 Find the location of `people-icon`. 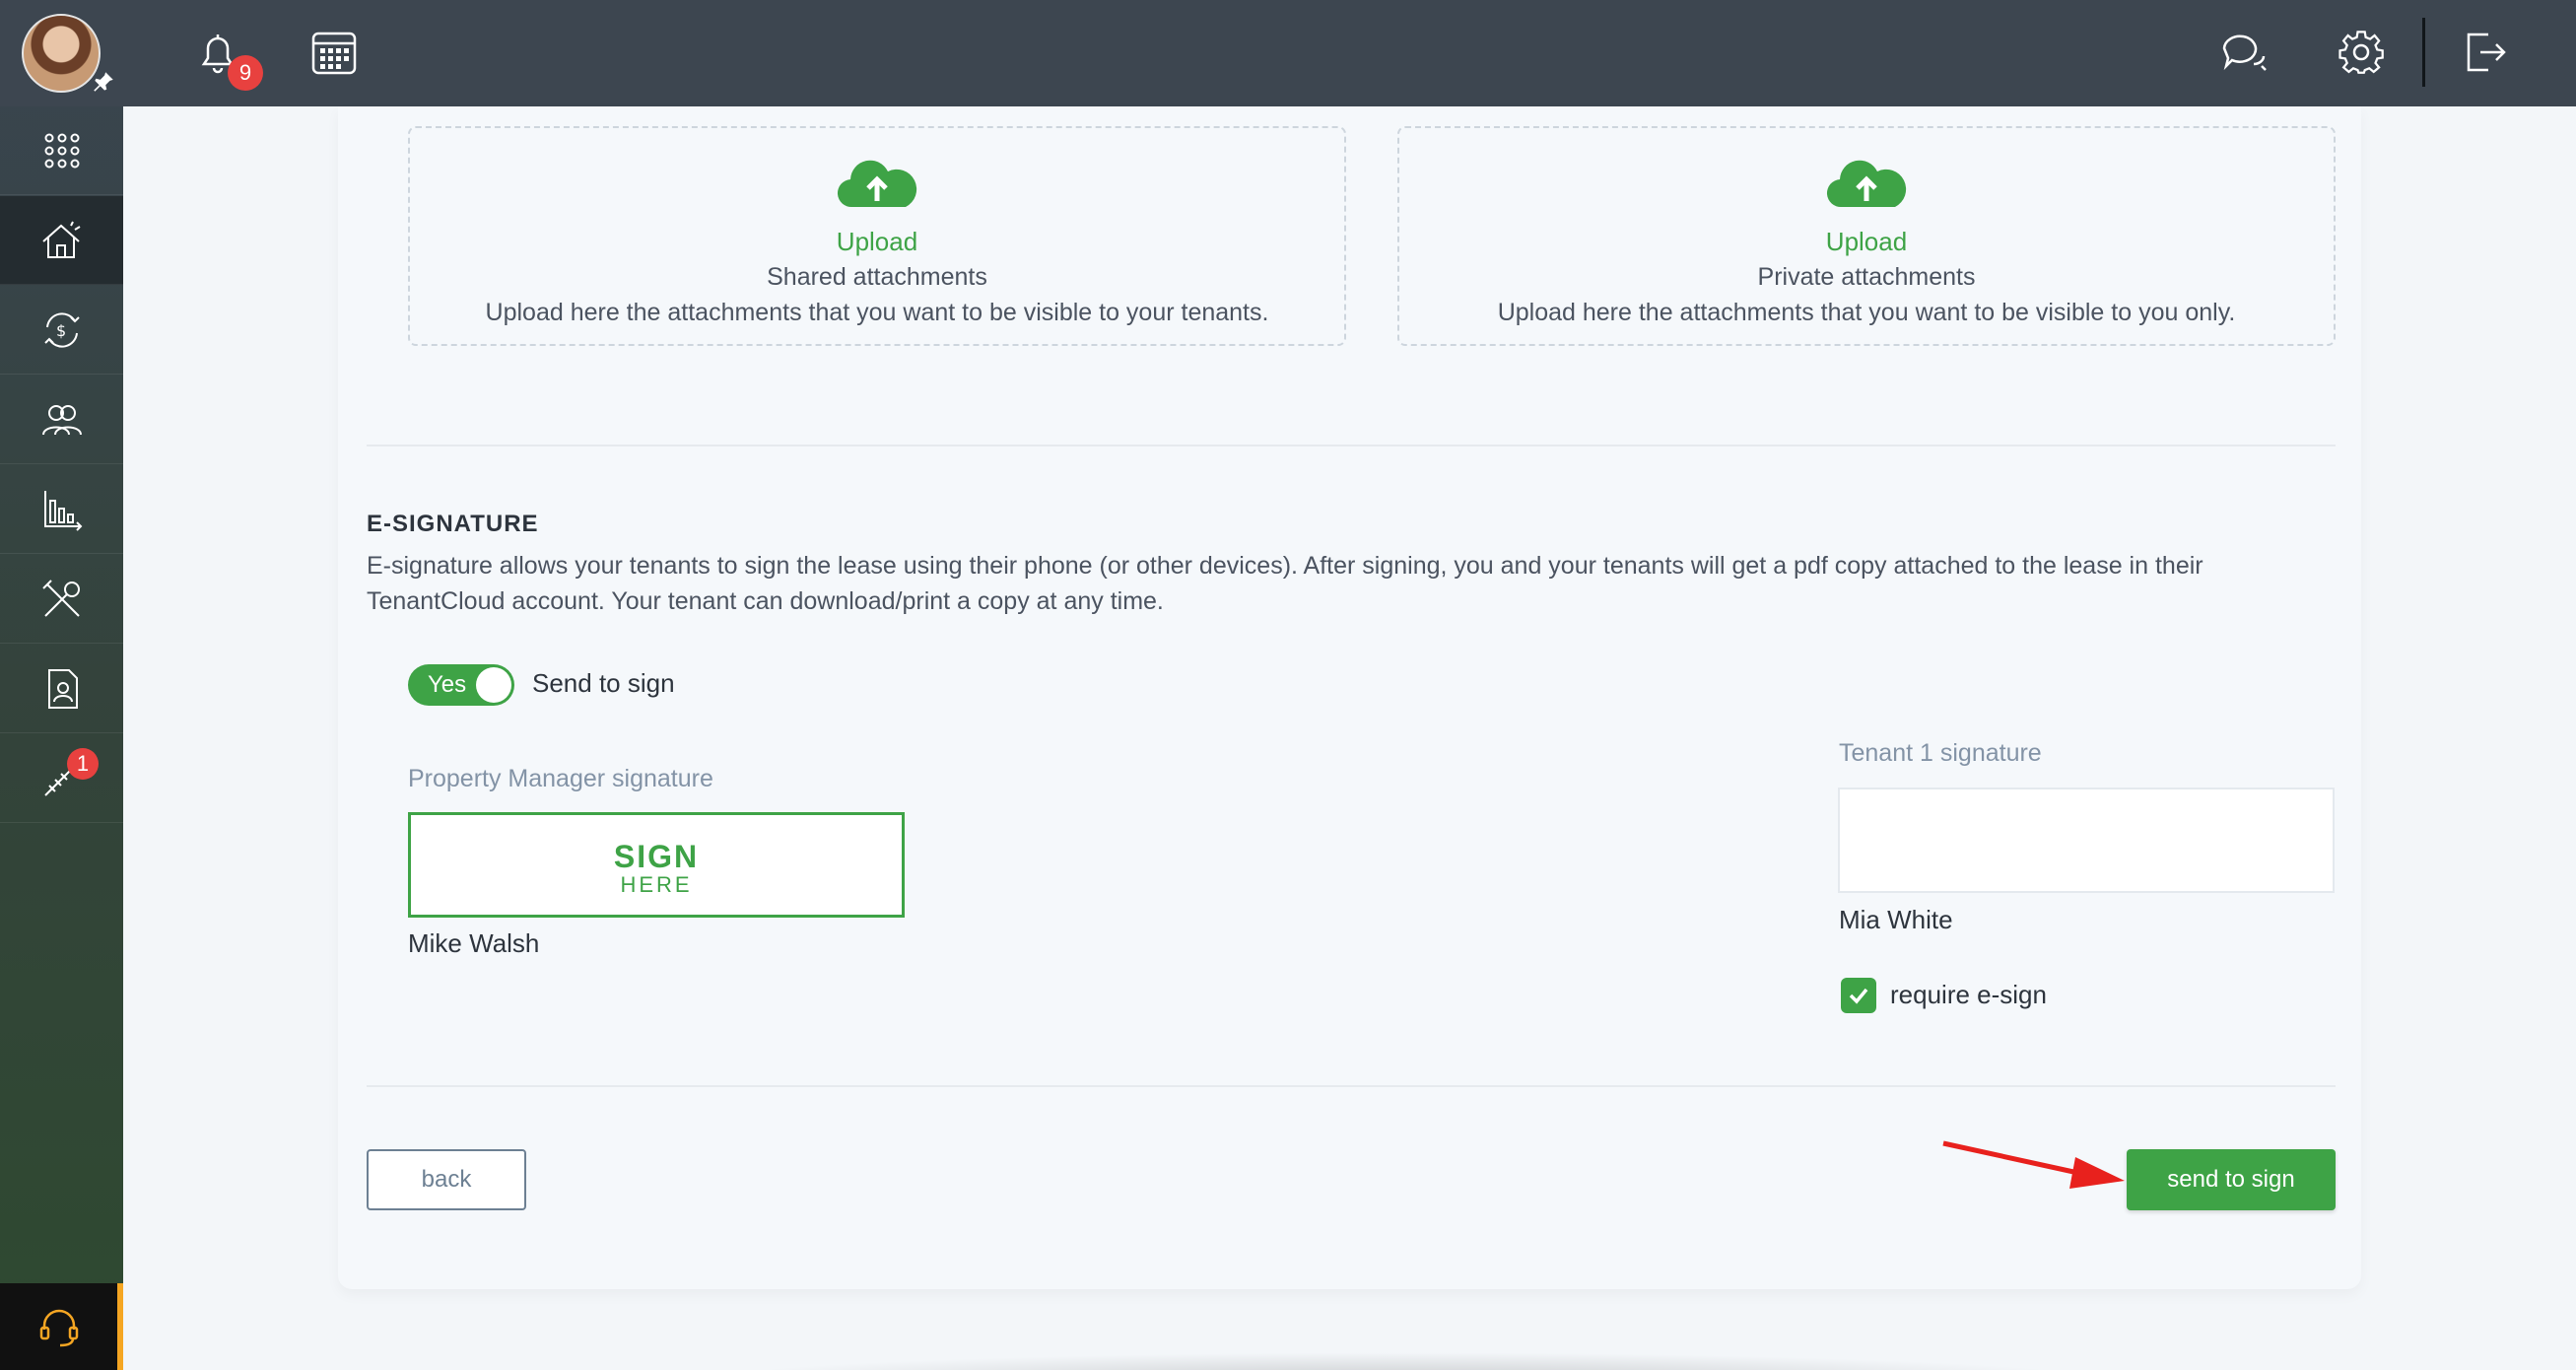

people-icon is located at coordinates (61, 419).